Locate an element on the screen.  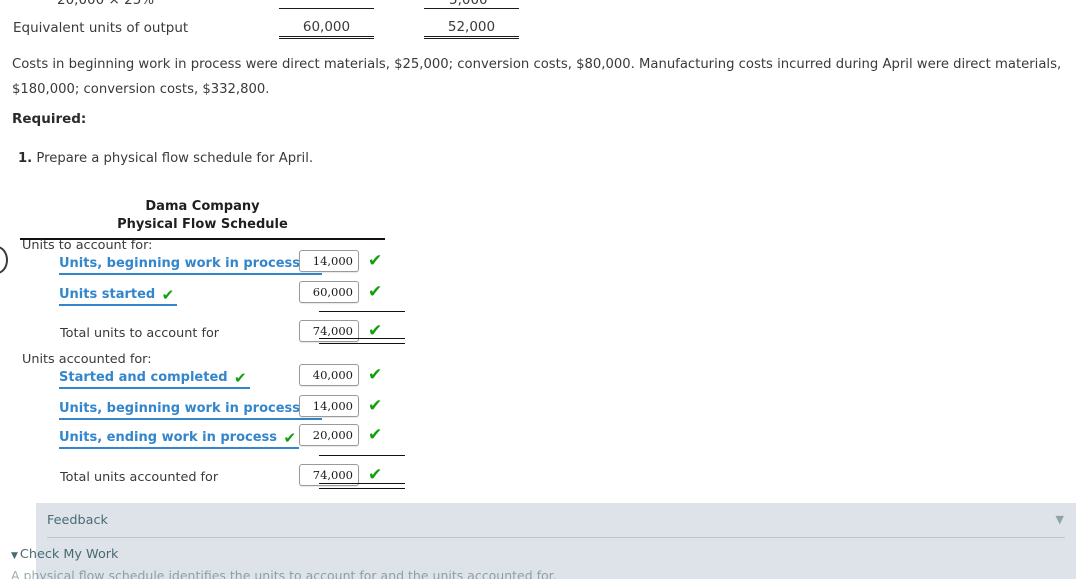
row-select-units-beginning-wip-2: Units, beginning work in process ✔ is located at coordinates (191, 410).